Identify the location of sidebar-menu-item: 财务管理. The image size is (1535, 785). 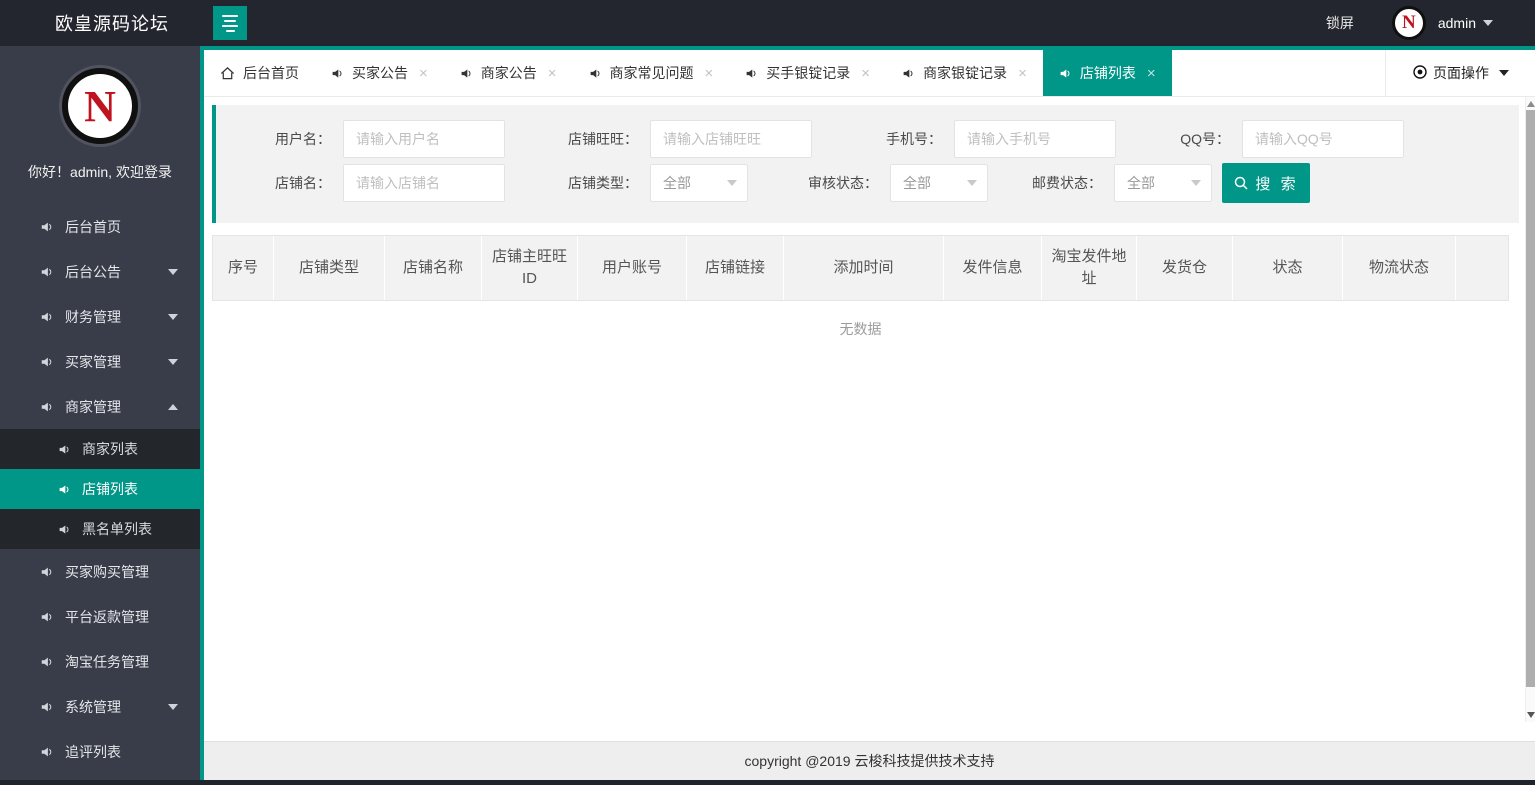
(100, 316).